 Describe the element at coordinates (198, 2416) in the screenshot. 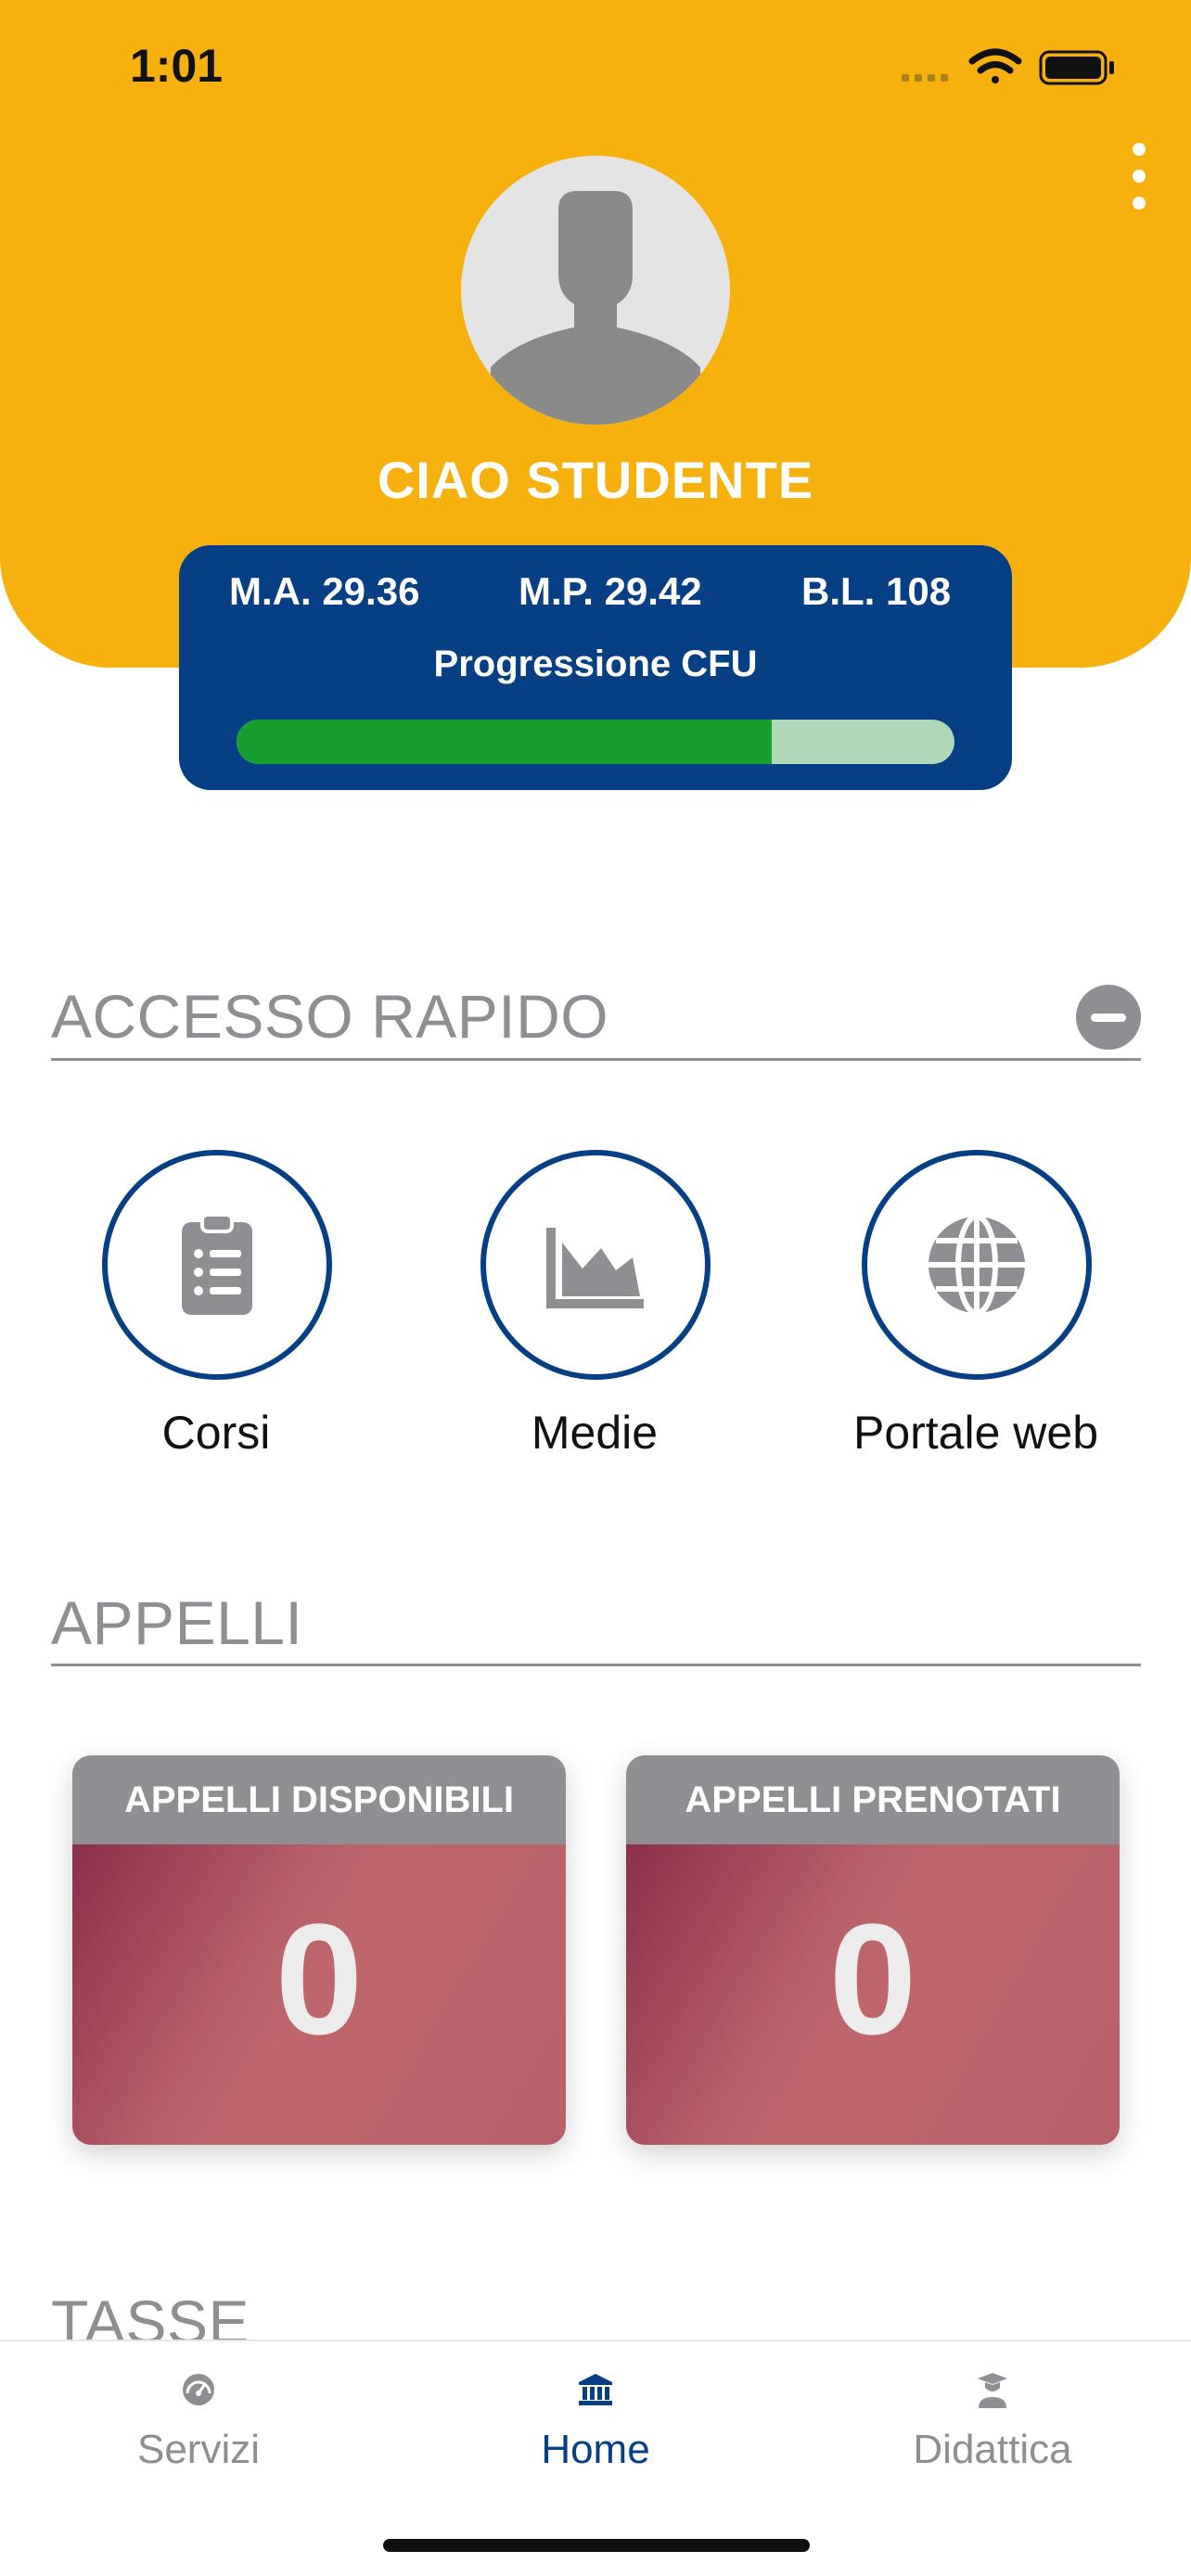

I see `tab-servizi: Servizi` at that location.